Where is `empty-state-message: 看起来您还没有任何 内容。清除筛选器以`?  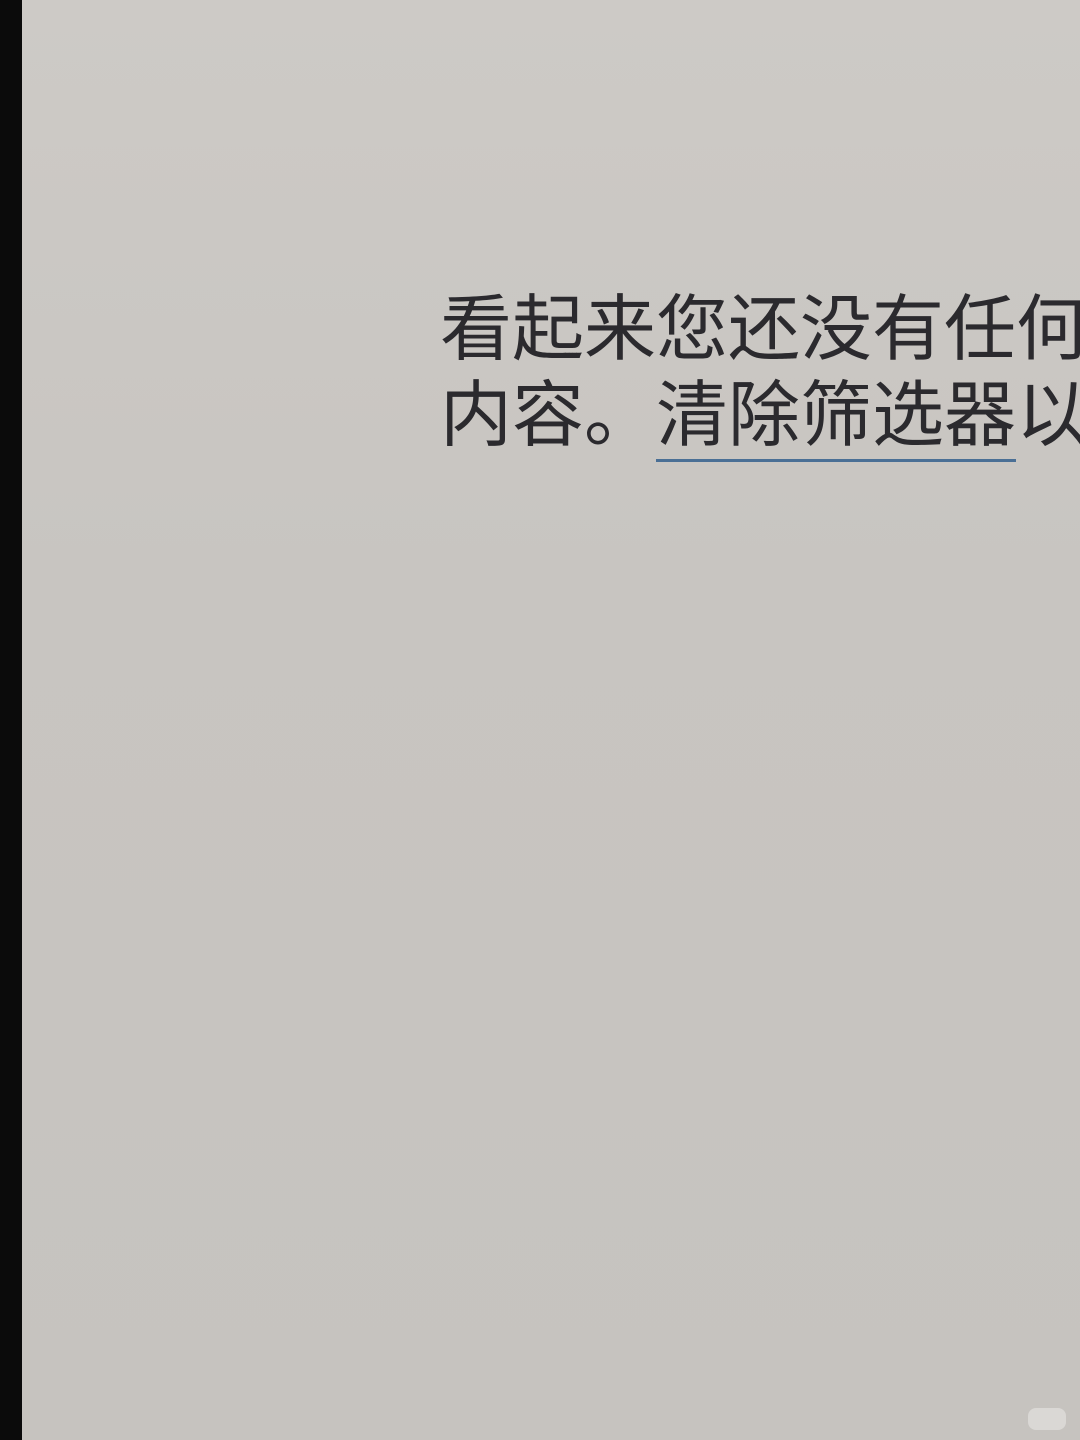
empty-state-message: 看起来您还没有任何 内容。清除筛选器以 is located at coordinates (760, 374).